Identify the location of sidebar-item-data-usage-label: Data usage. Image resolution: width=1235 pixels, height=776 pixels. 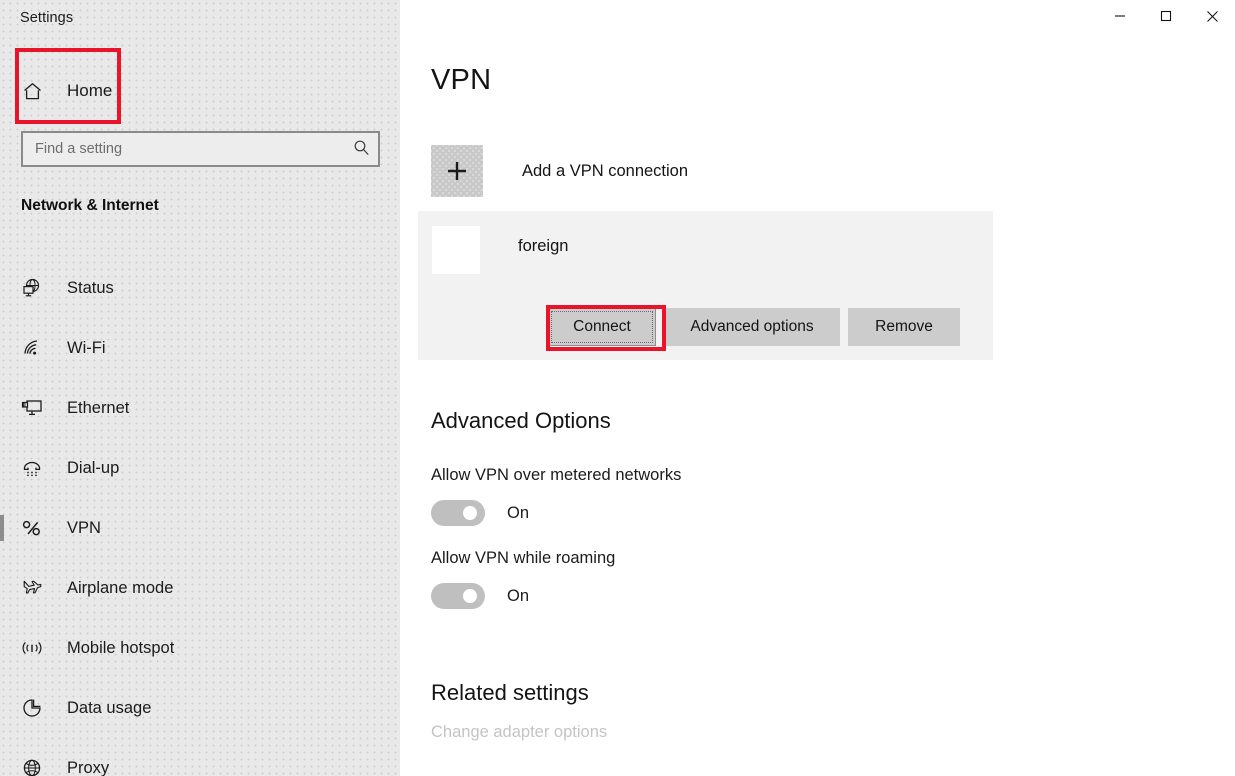
(109, 707).